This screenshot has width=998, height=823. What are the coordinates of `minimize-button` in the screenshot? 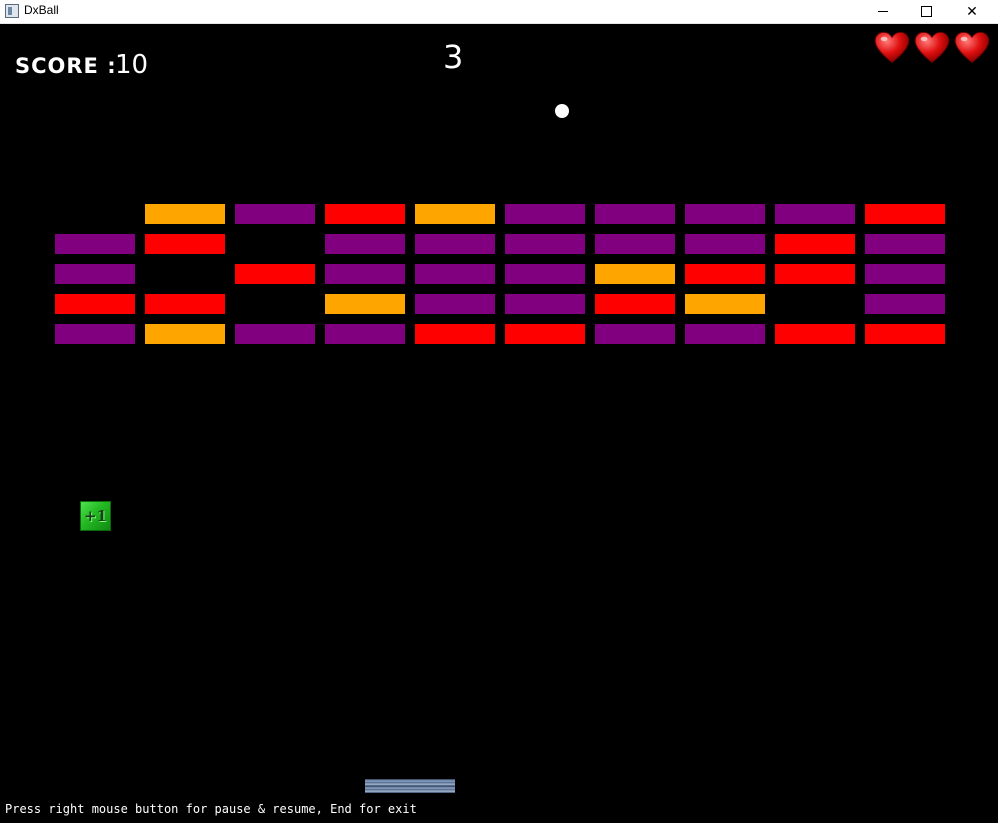 It's located at (883, 11).